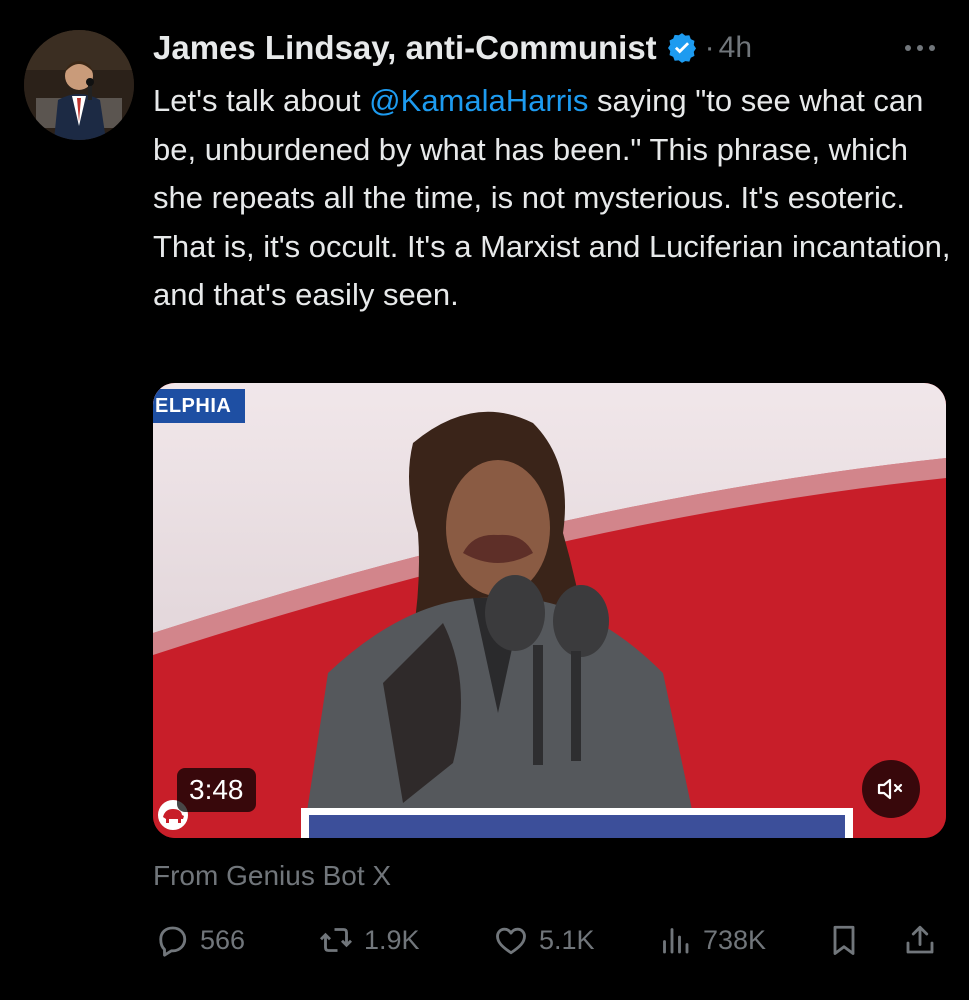 The image size is (969, 1000). I want to click on bookmark-icon, so click(844, 940).